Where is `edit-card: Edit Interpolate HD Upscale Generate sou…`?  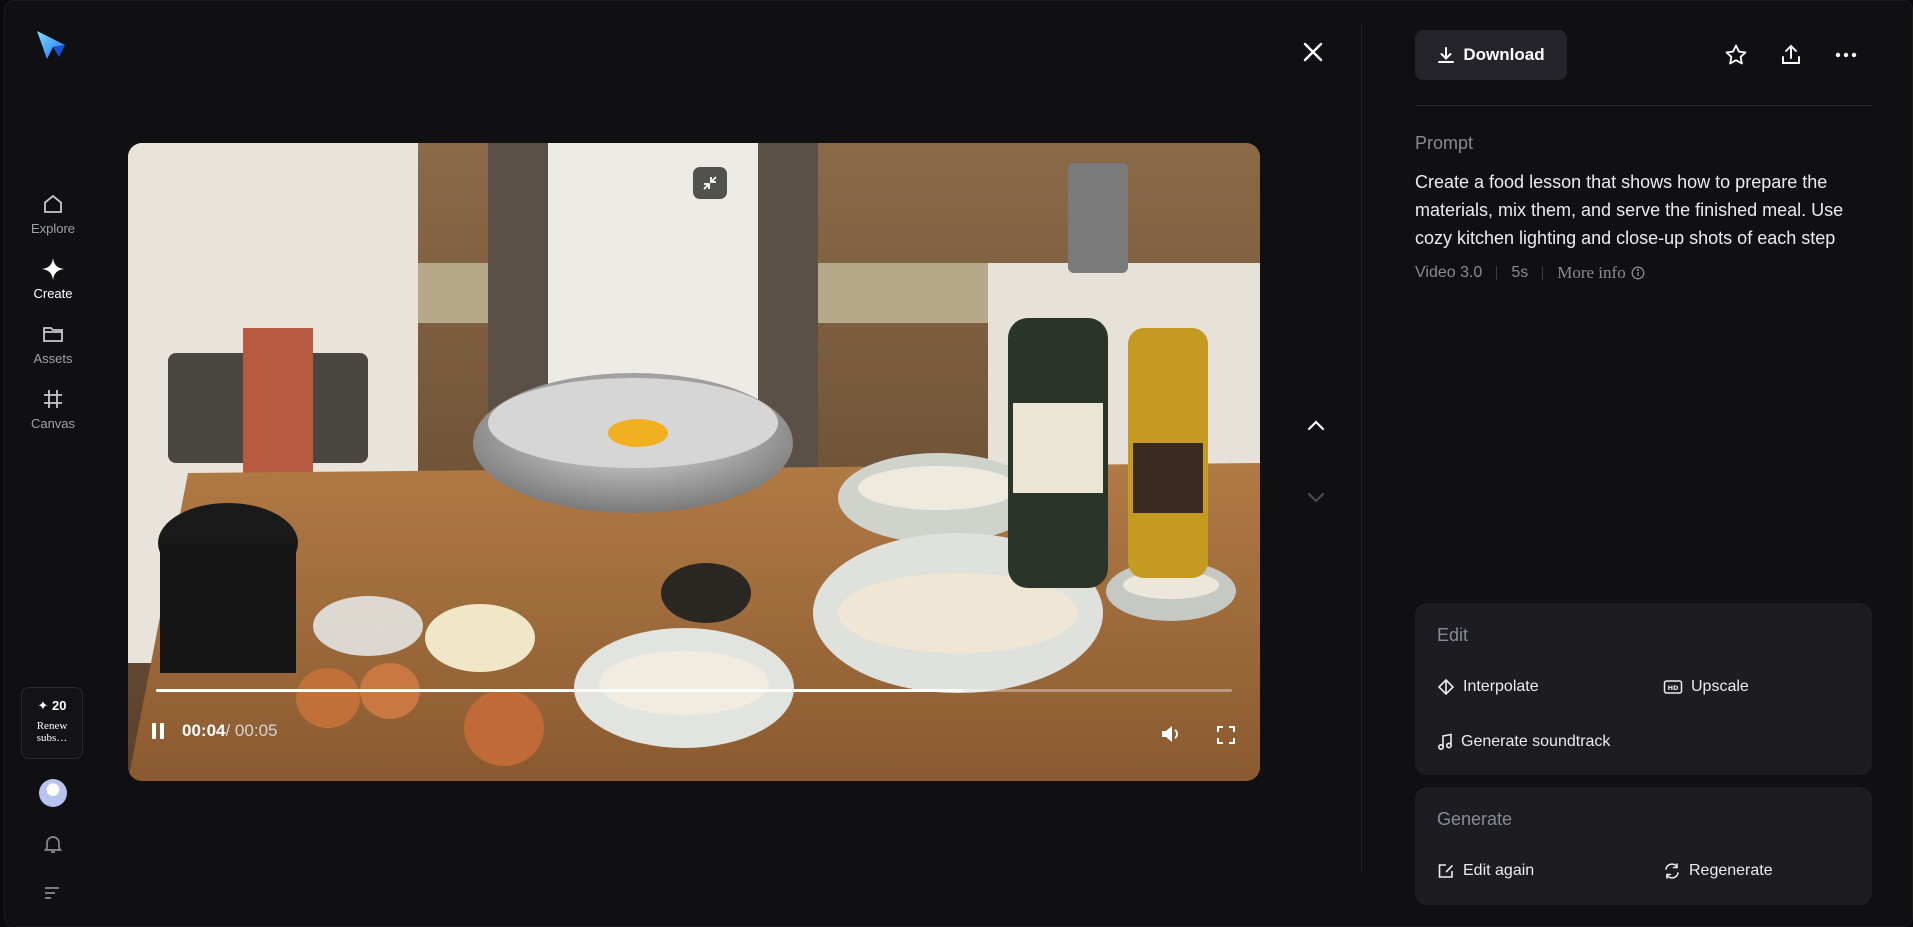
edit-card: Edit Interpolate HD Upscale Generate sou… is located at coordinates (1643, 689).